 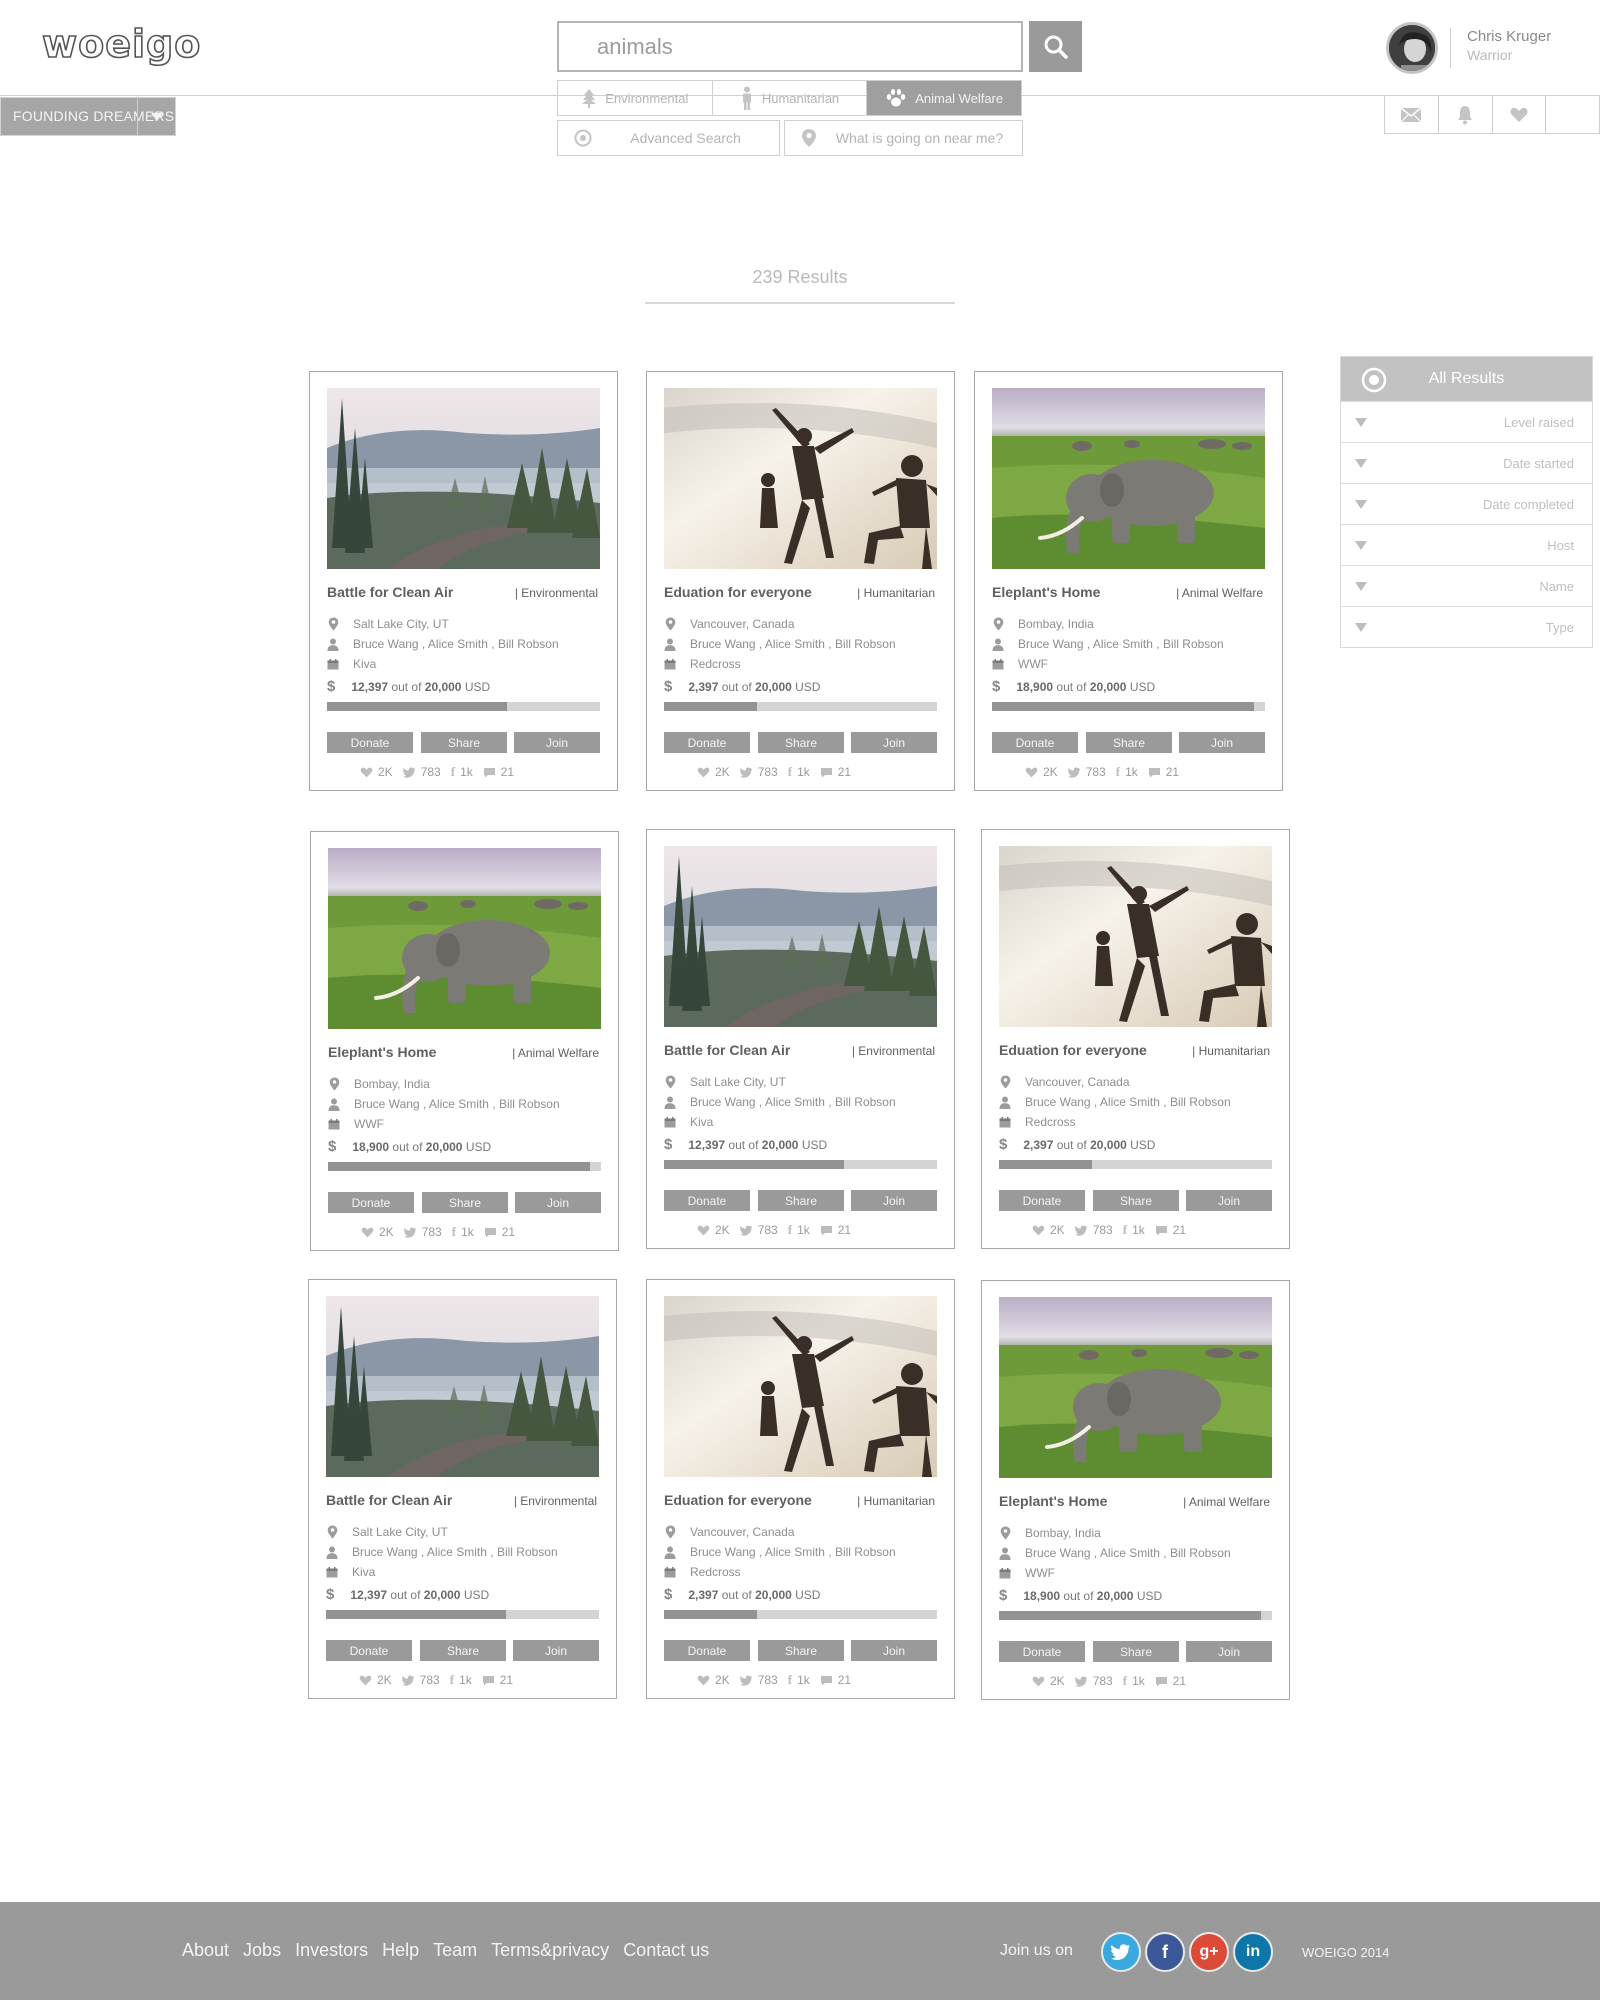 What do you see at coordinates (1055, 46) in the screenshot?
I see `search-button` at bounding box center [1055, 46].